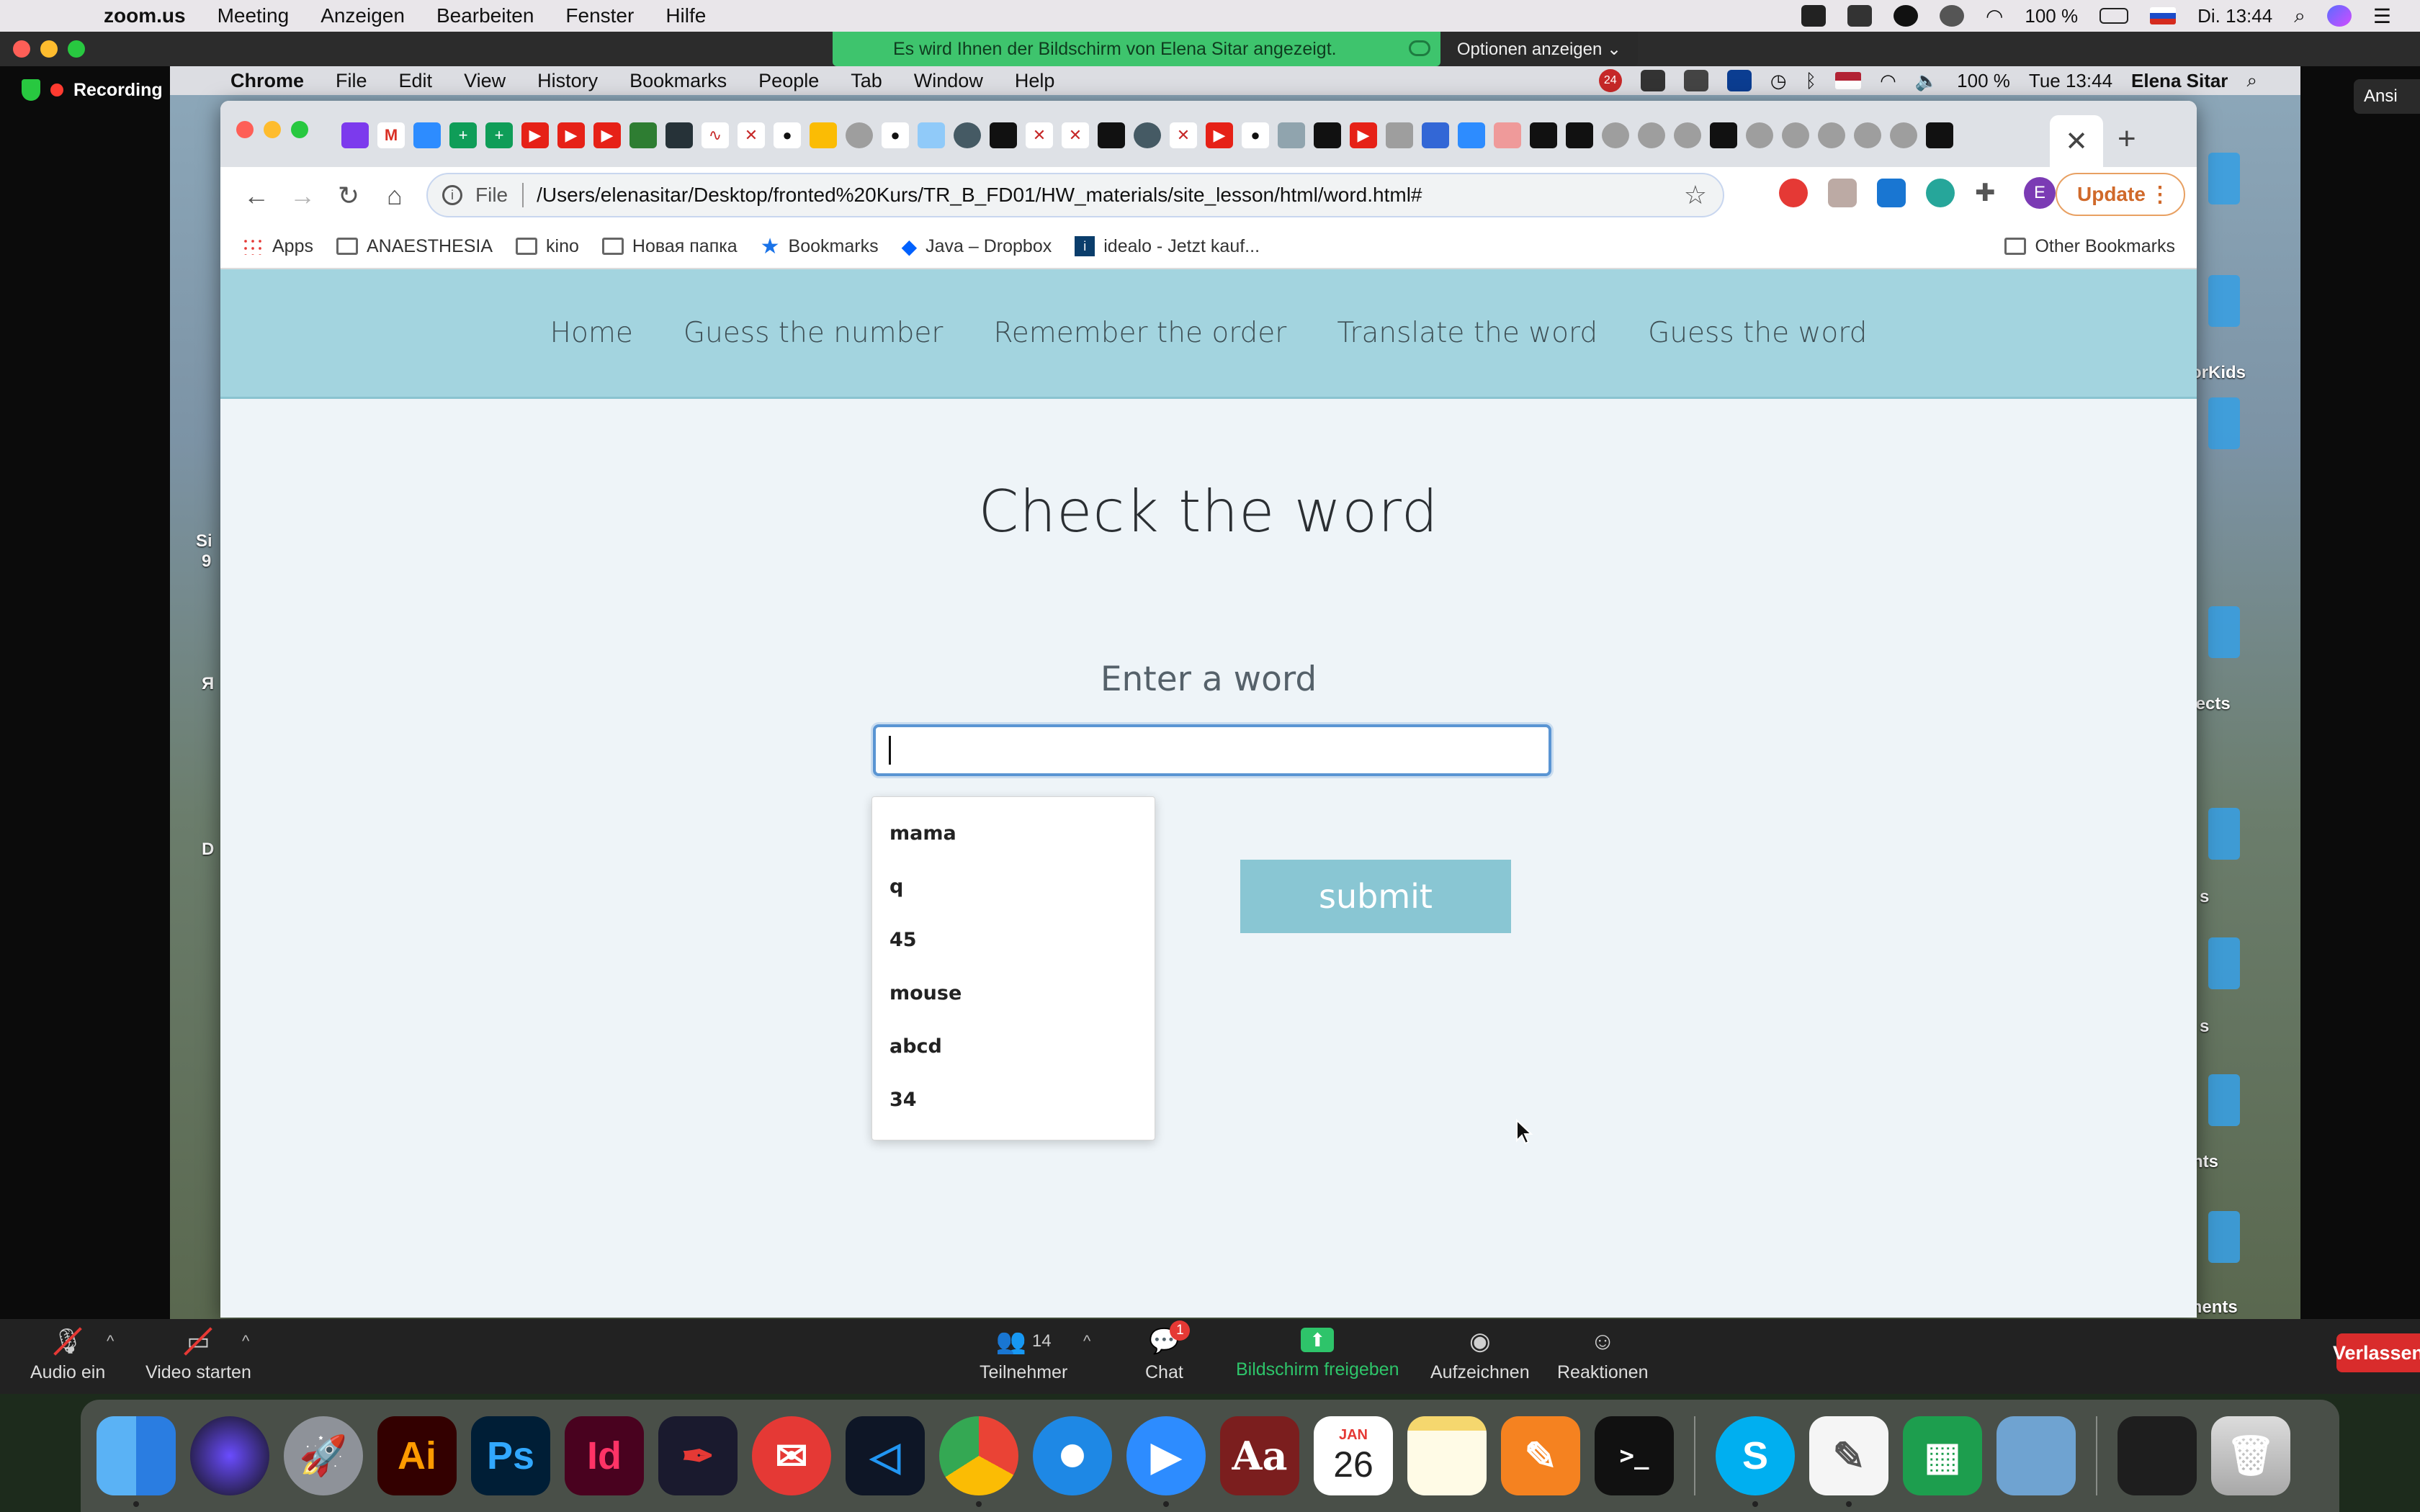  What do you see at coordinates (1941, 193) in the screenshot?
I see `translate-extension-icon` at bounding box center [1941, 193].